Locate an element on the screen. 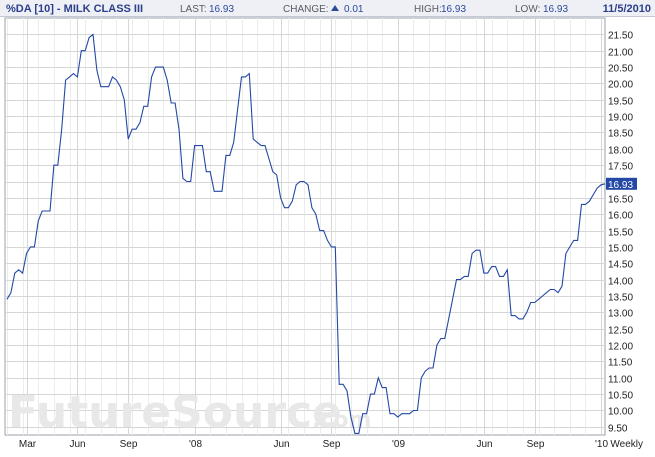 Image resolution: width=655 pixels, height=457 pixels. y-tick-label: 21.00 is located at coordinates (620, 53).